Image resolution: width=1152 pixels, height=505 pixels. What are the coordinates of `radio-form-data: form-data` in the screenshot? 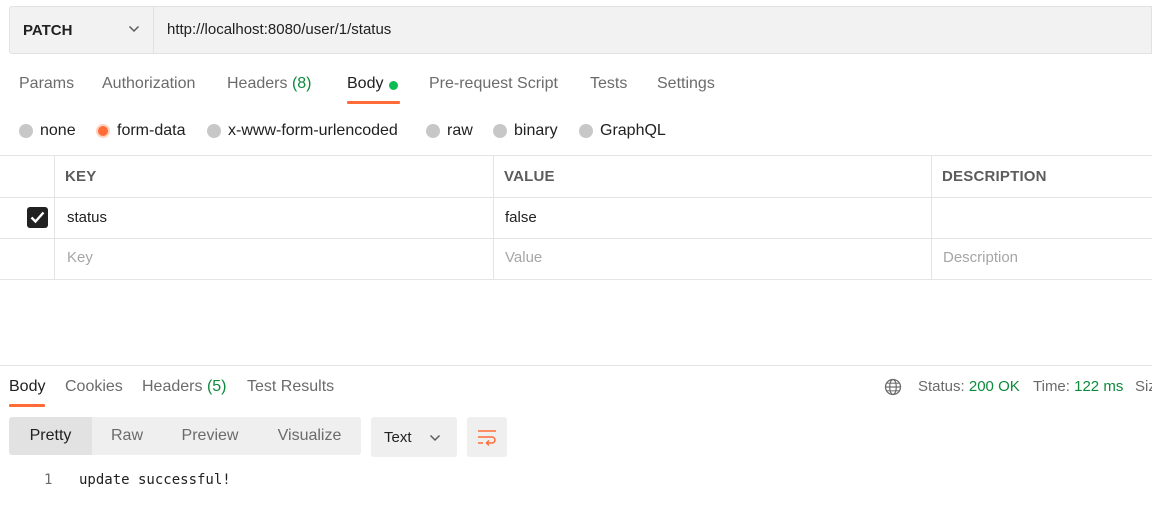 It's located at (140, 131).